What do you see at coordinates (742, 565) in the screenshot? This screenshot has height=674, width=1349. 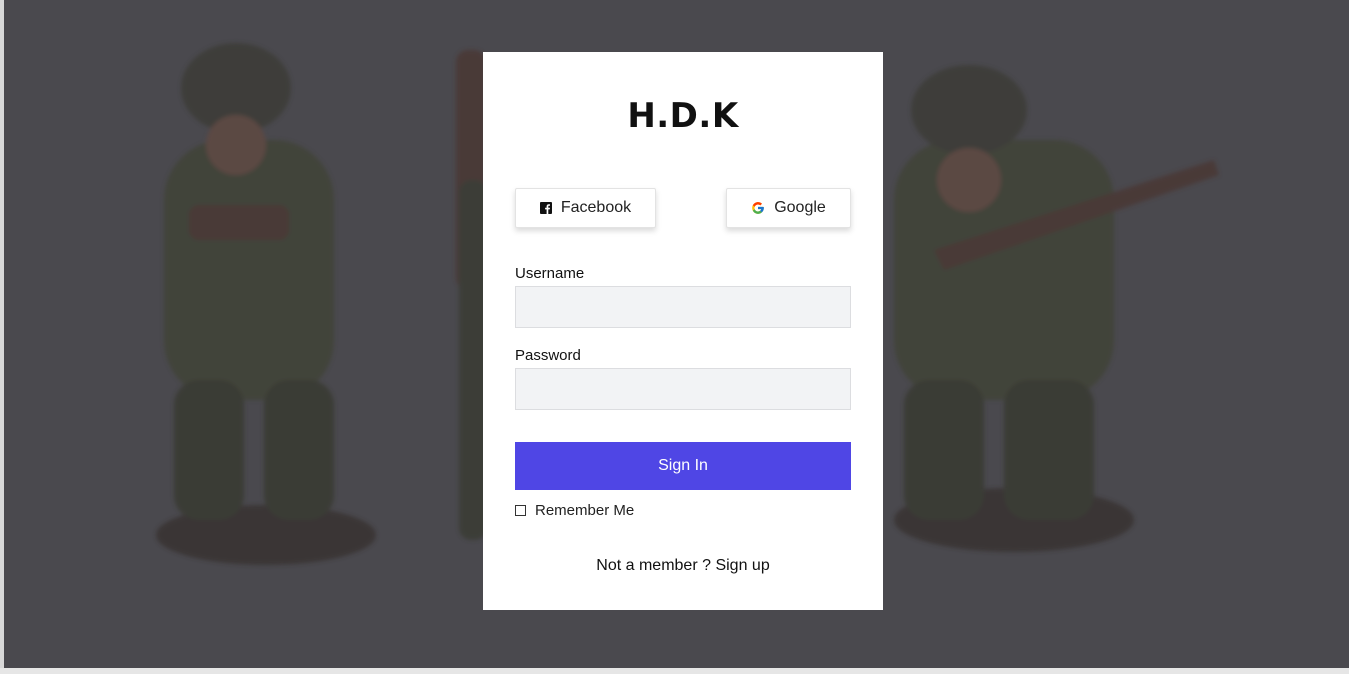 I see `signup-link: Sign up` at bounding box center [742, 565].